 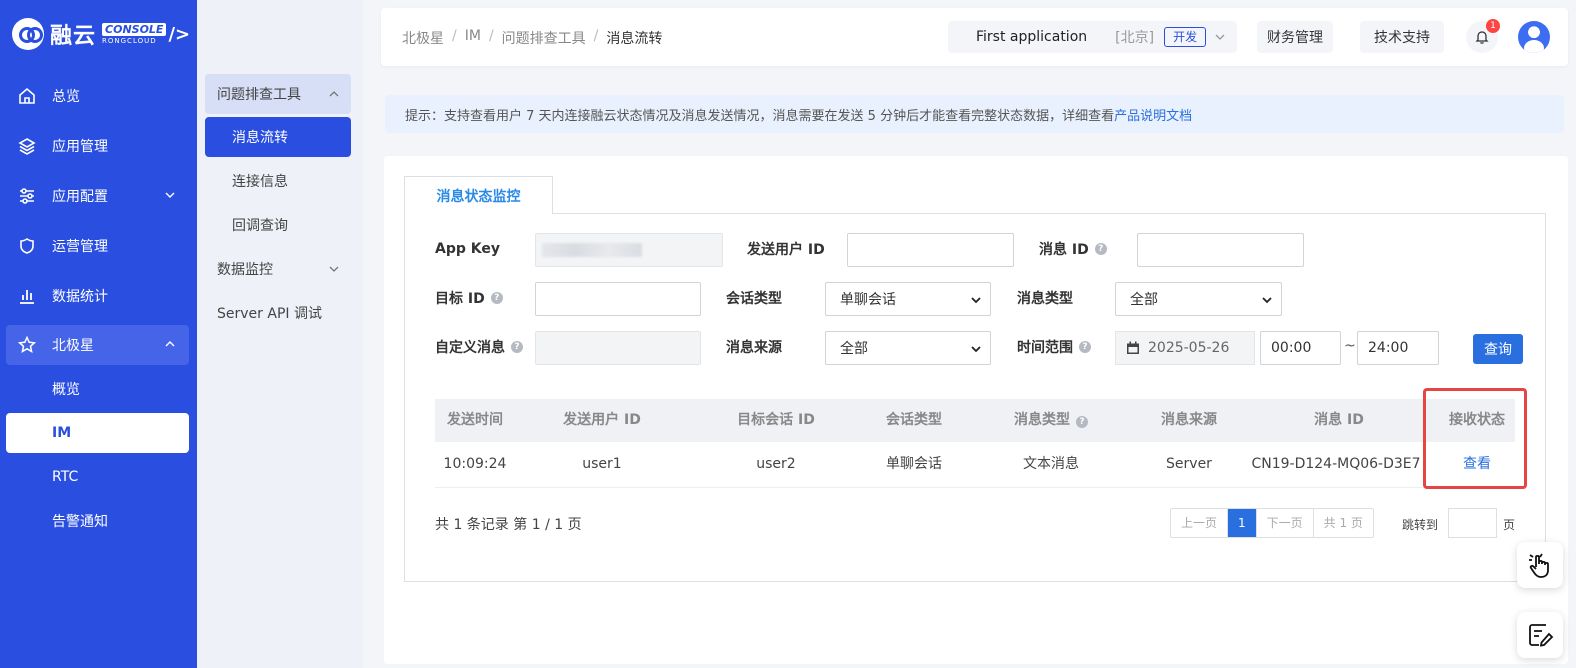 I want to click on column-header: 发送时间, so click(x=475, y=420).